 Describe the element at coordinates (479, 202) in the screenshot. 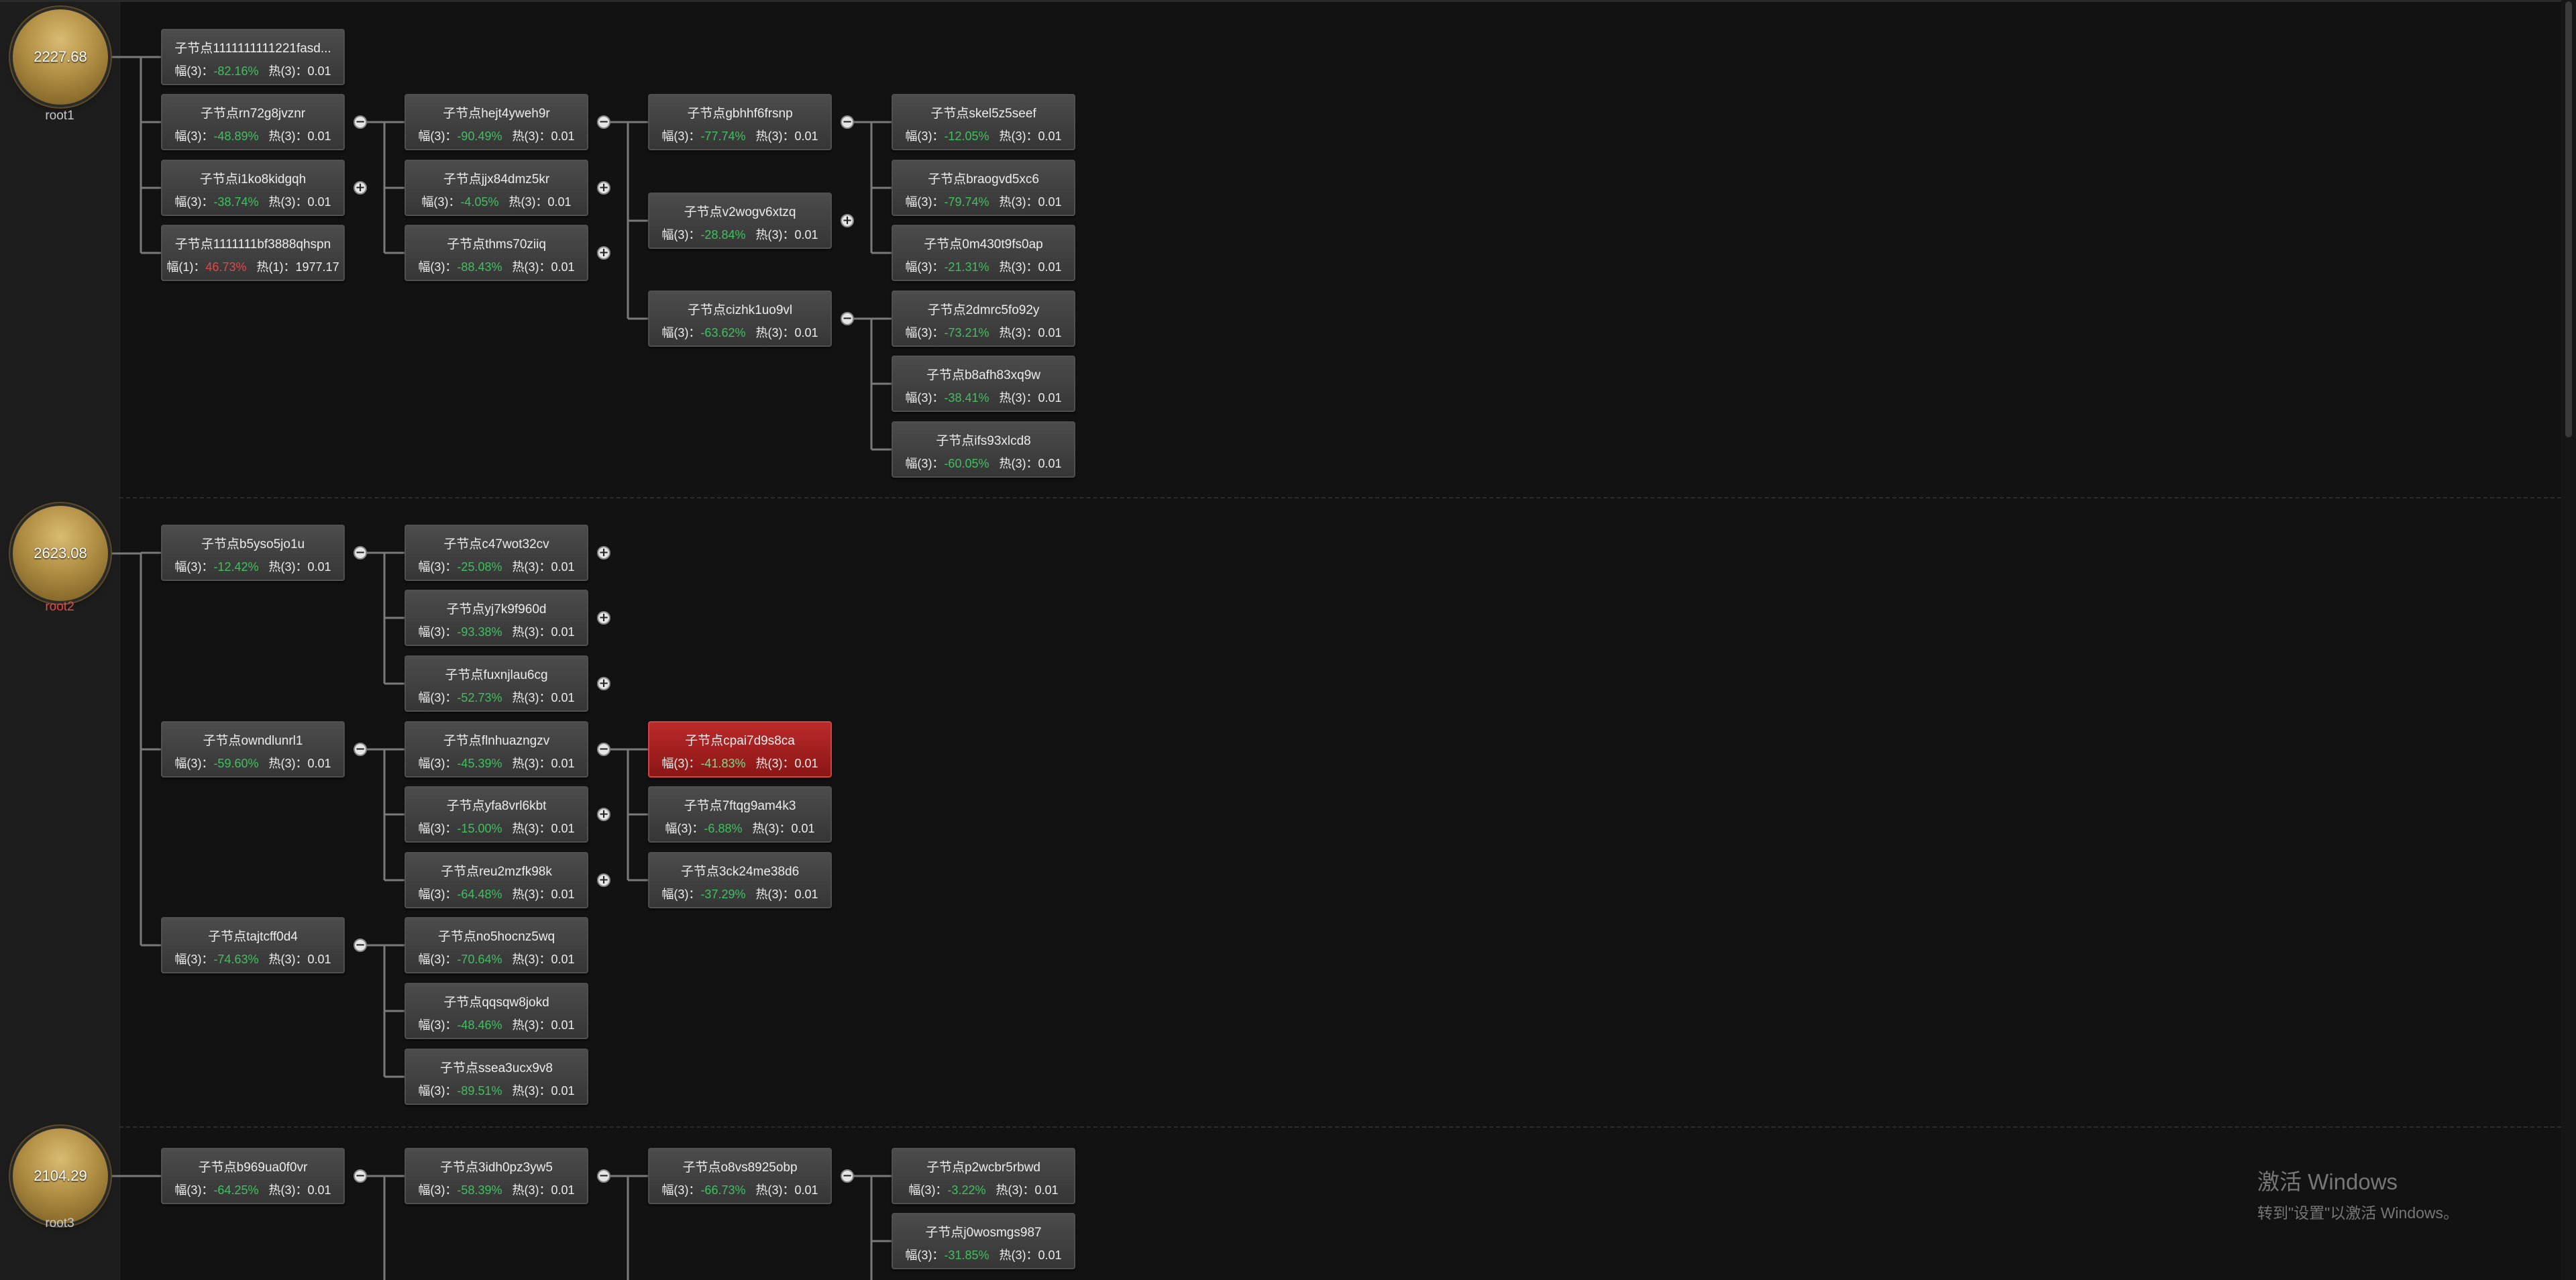

I see `fu-value: -4.05%` at that location.